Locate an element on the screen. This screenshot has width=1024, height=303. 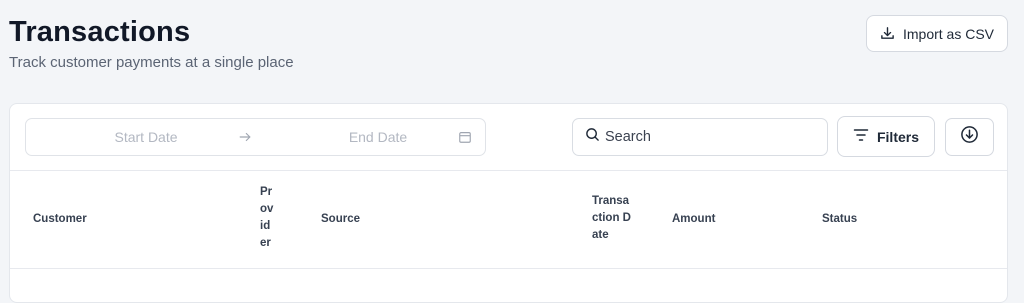
column-header-source: Source is located at coordinates (340, 219).